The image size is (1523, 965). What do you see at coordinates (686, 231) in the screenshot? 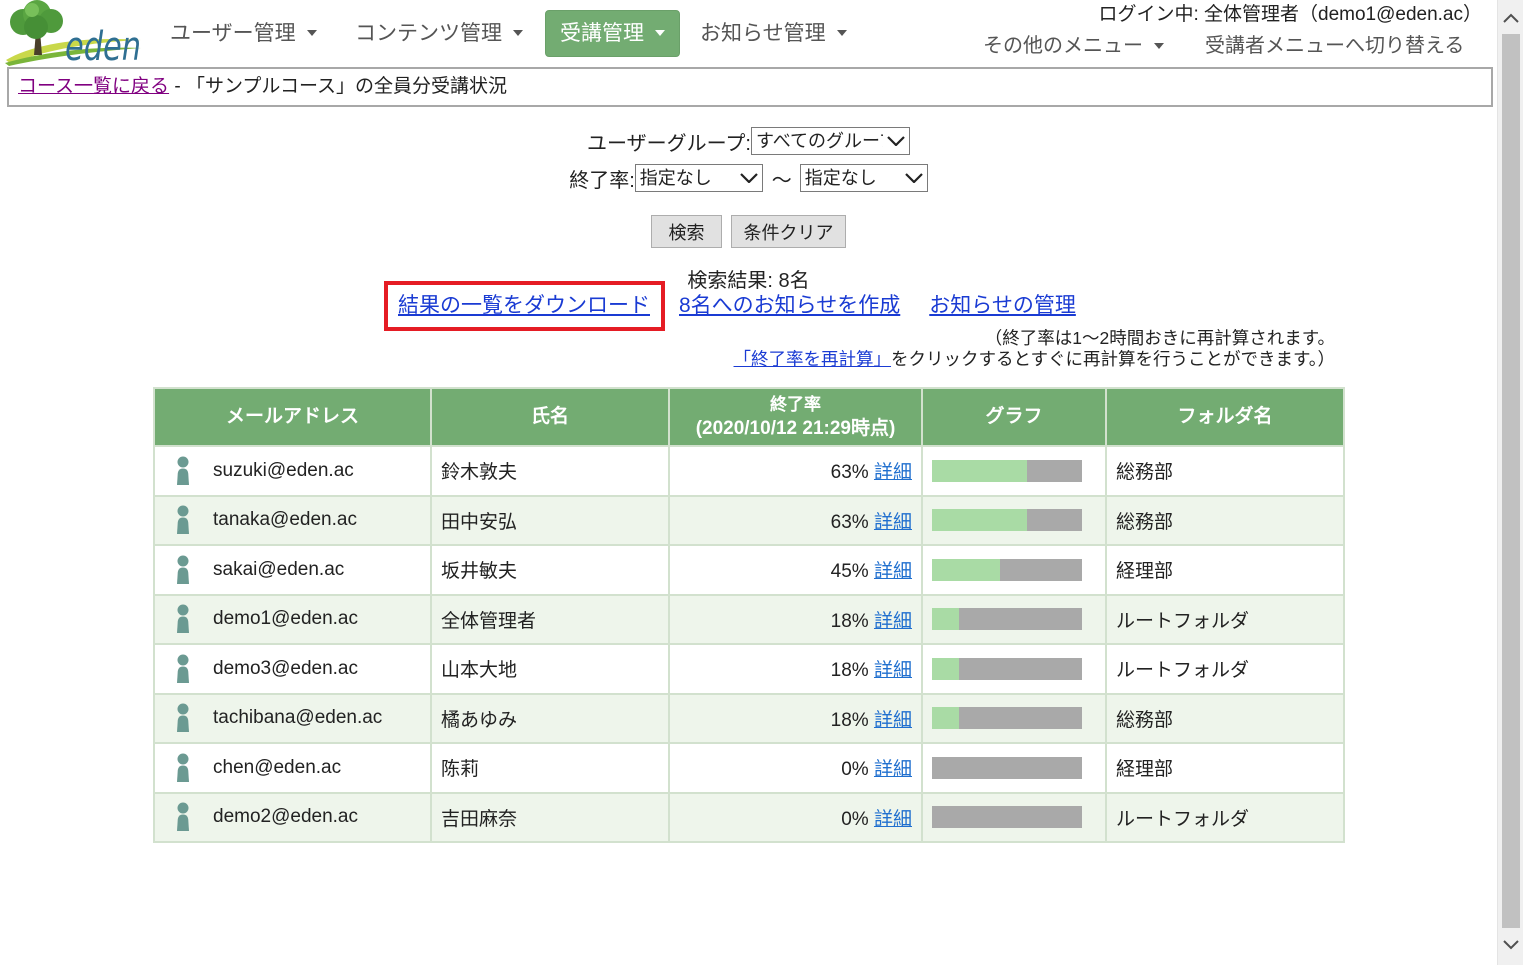
I see `search-button: 検索` at bounding box center [686, 231].